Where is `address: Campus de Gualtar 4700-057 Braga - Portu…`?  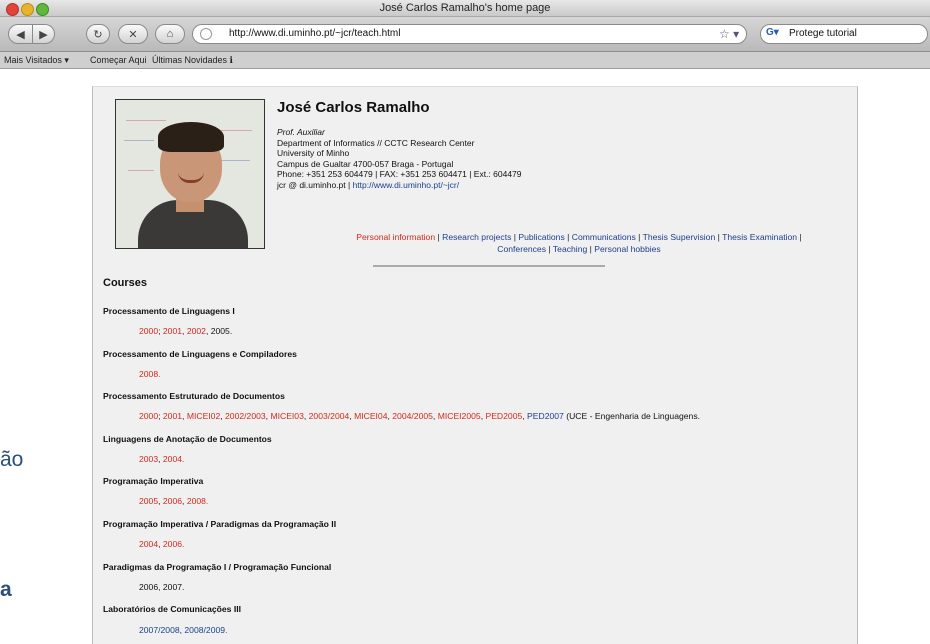
address: Campus de Gualtar 4700-057 Braga - Portu… is located at coordinates (365, 163).